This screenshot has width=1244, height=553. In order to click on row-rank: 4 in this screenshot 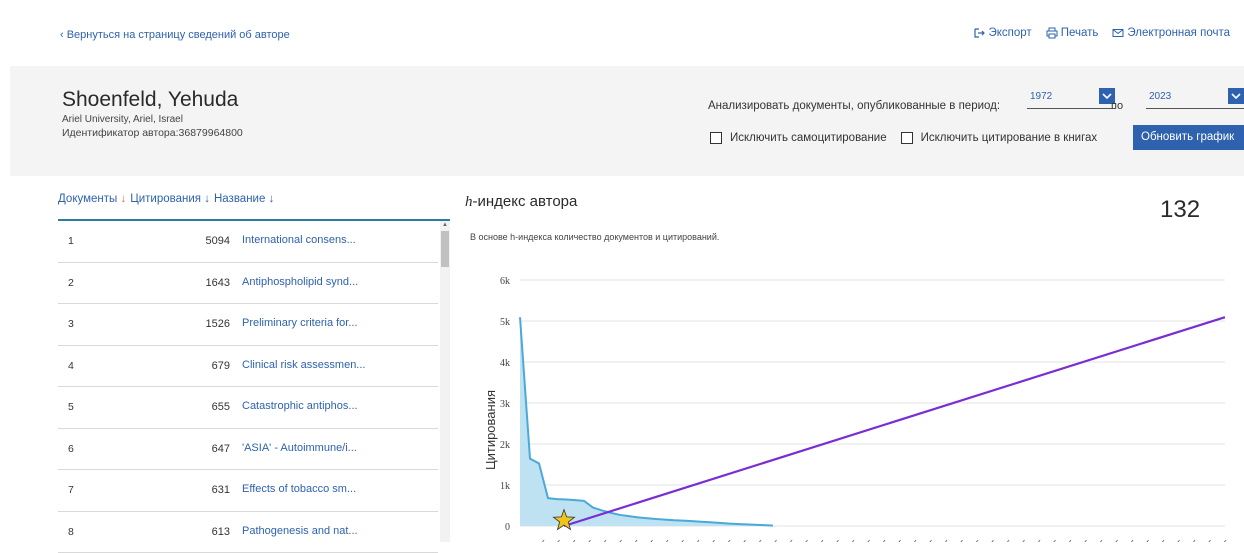, I will do `click(71, 366)`.